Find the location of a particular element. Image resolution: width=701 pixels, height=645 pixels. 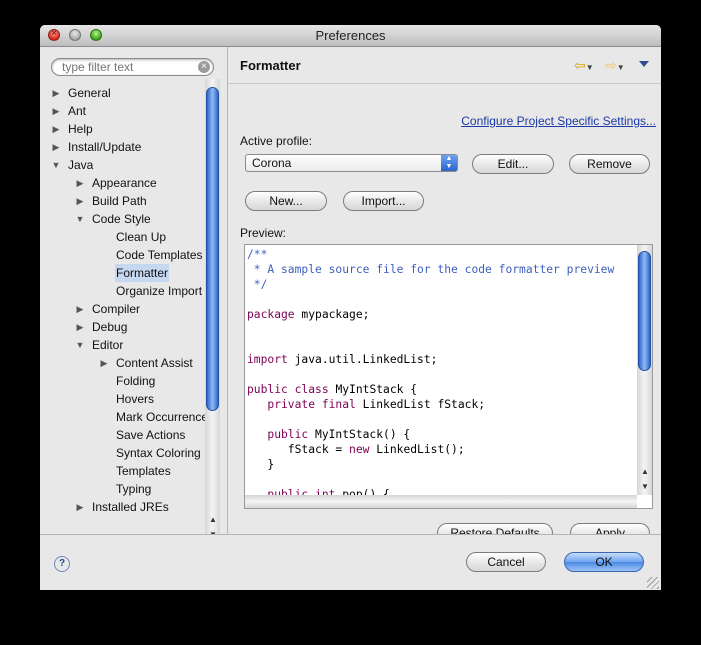

tree-item: ▼ Java is located at coordinates (122, 165).